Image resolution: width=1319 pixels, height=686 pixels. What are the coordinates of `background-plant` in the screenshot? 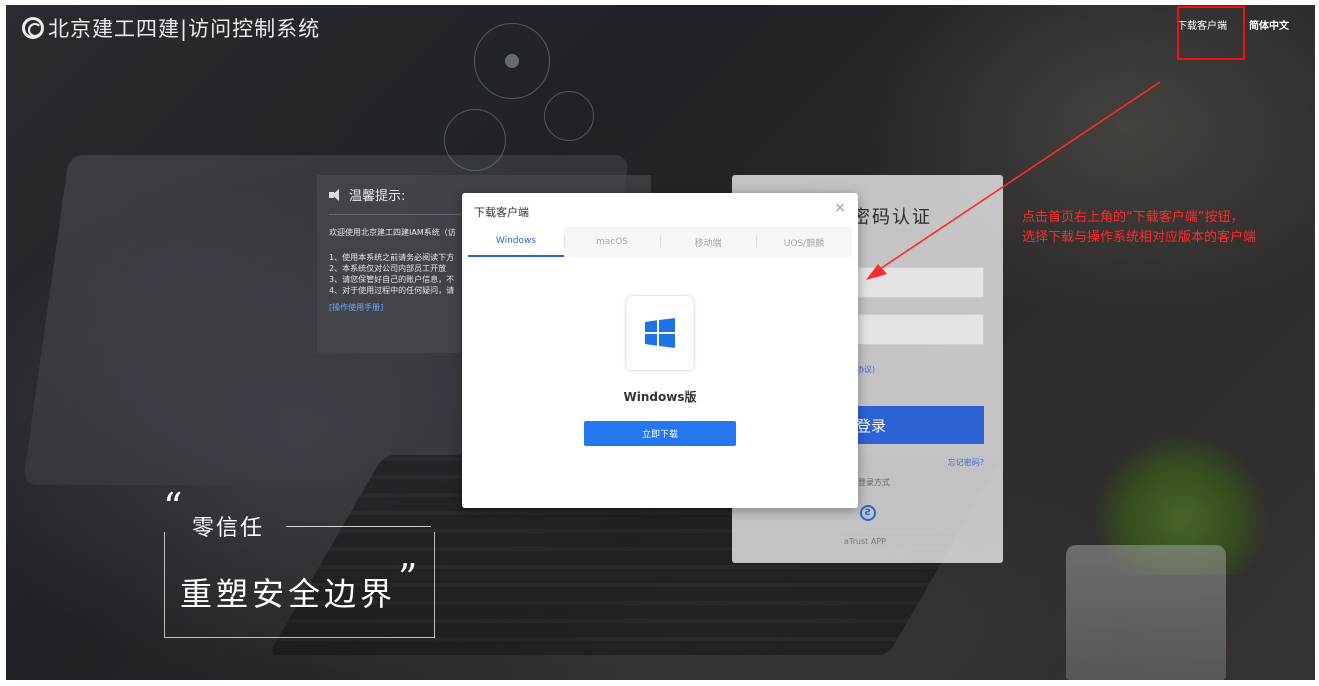 It's located at (1181, 505).